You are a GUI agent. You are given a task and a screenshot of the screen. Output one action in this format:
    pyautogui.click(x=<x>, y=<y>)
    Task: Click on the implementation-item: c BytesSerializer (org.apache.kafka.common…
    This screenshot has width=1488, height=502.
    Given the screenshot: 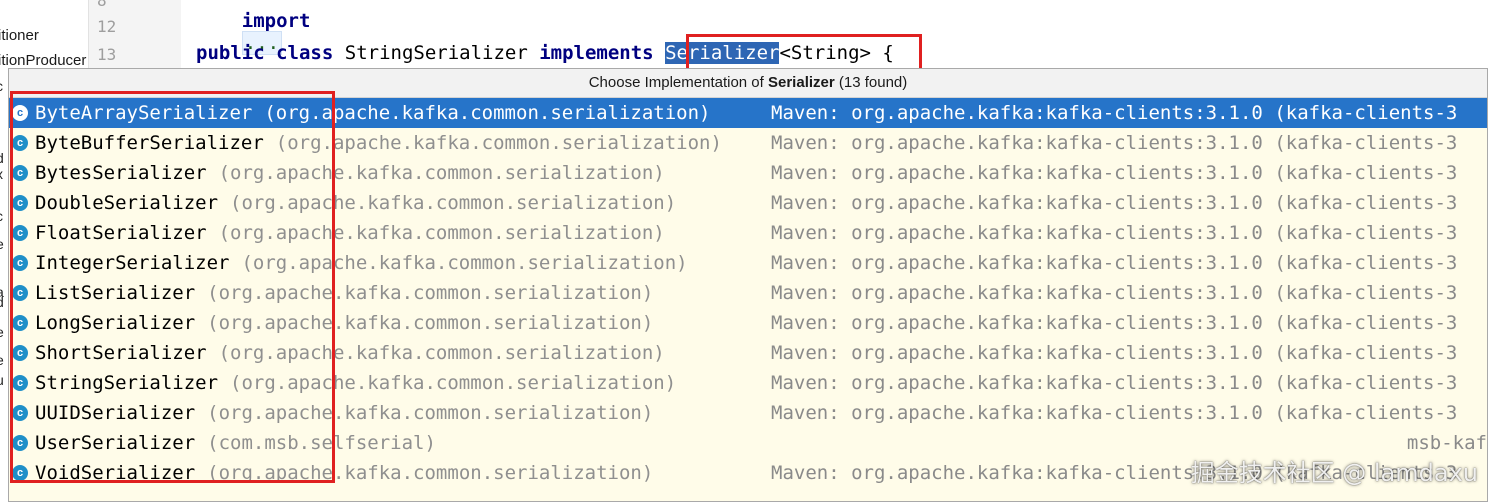 What is the action you would take?
    pyautogui.click(x=748, y=173)
    